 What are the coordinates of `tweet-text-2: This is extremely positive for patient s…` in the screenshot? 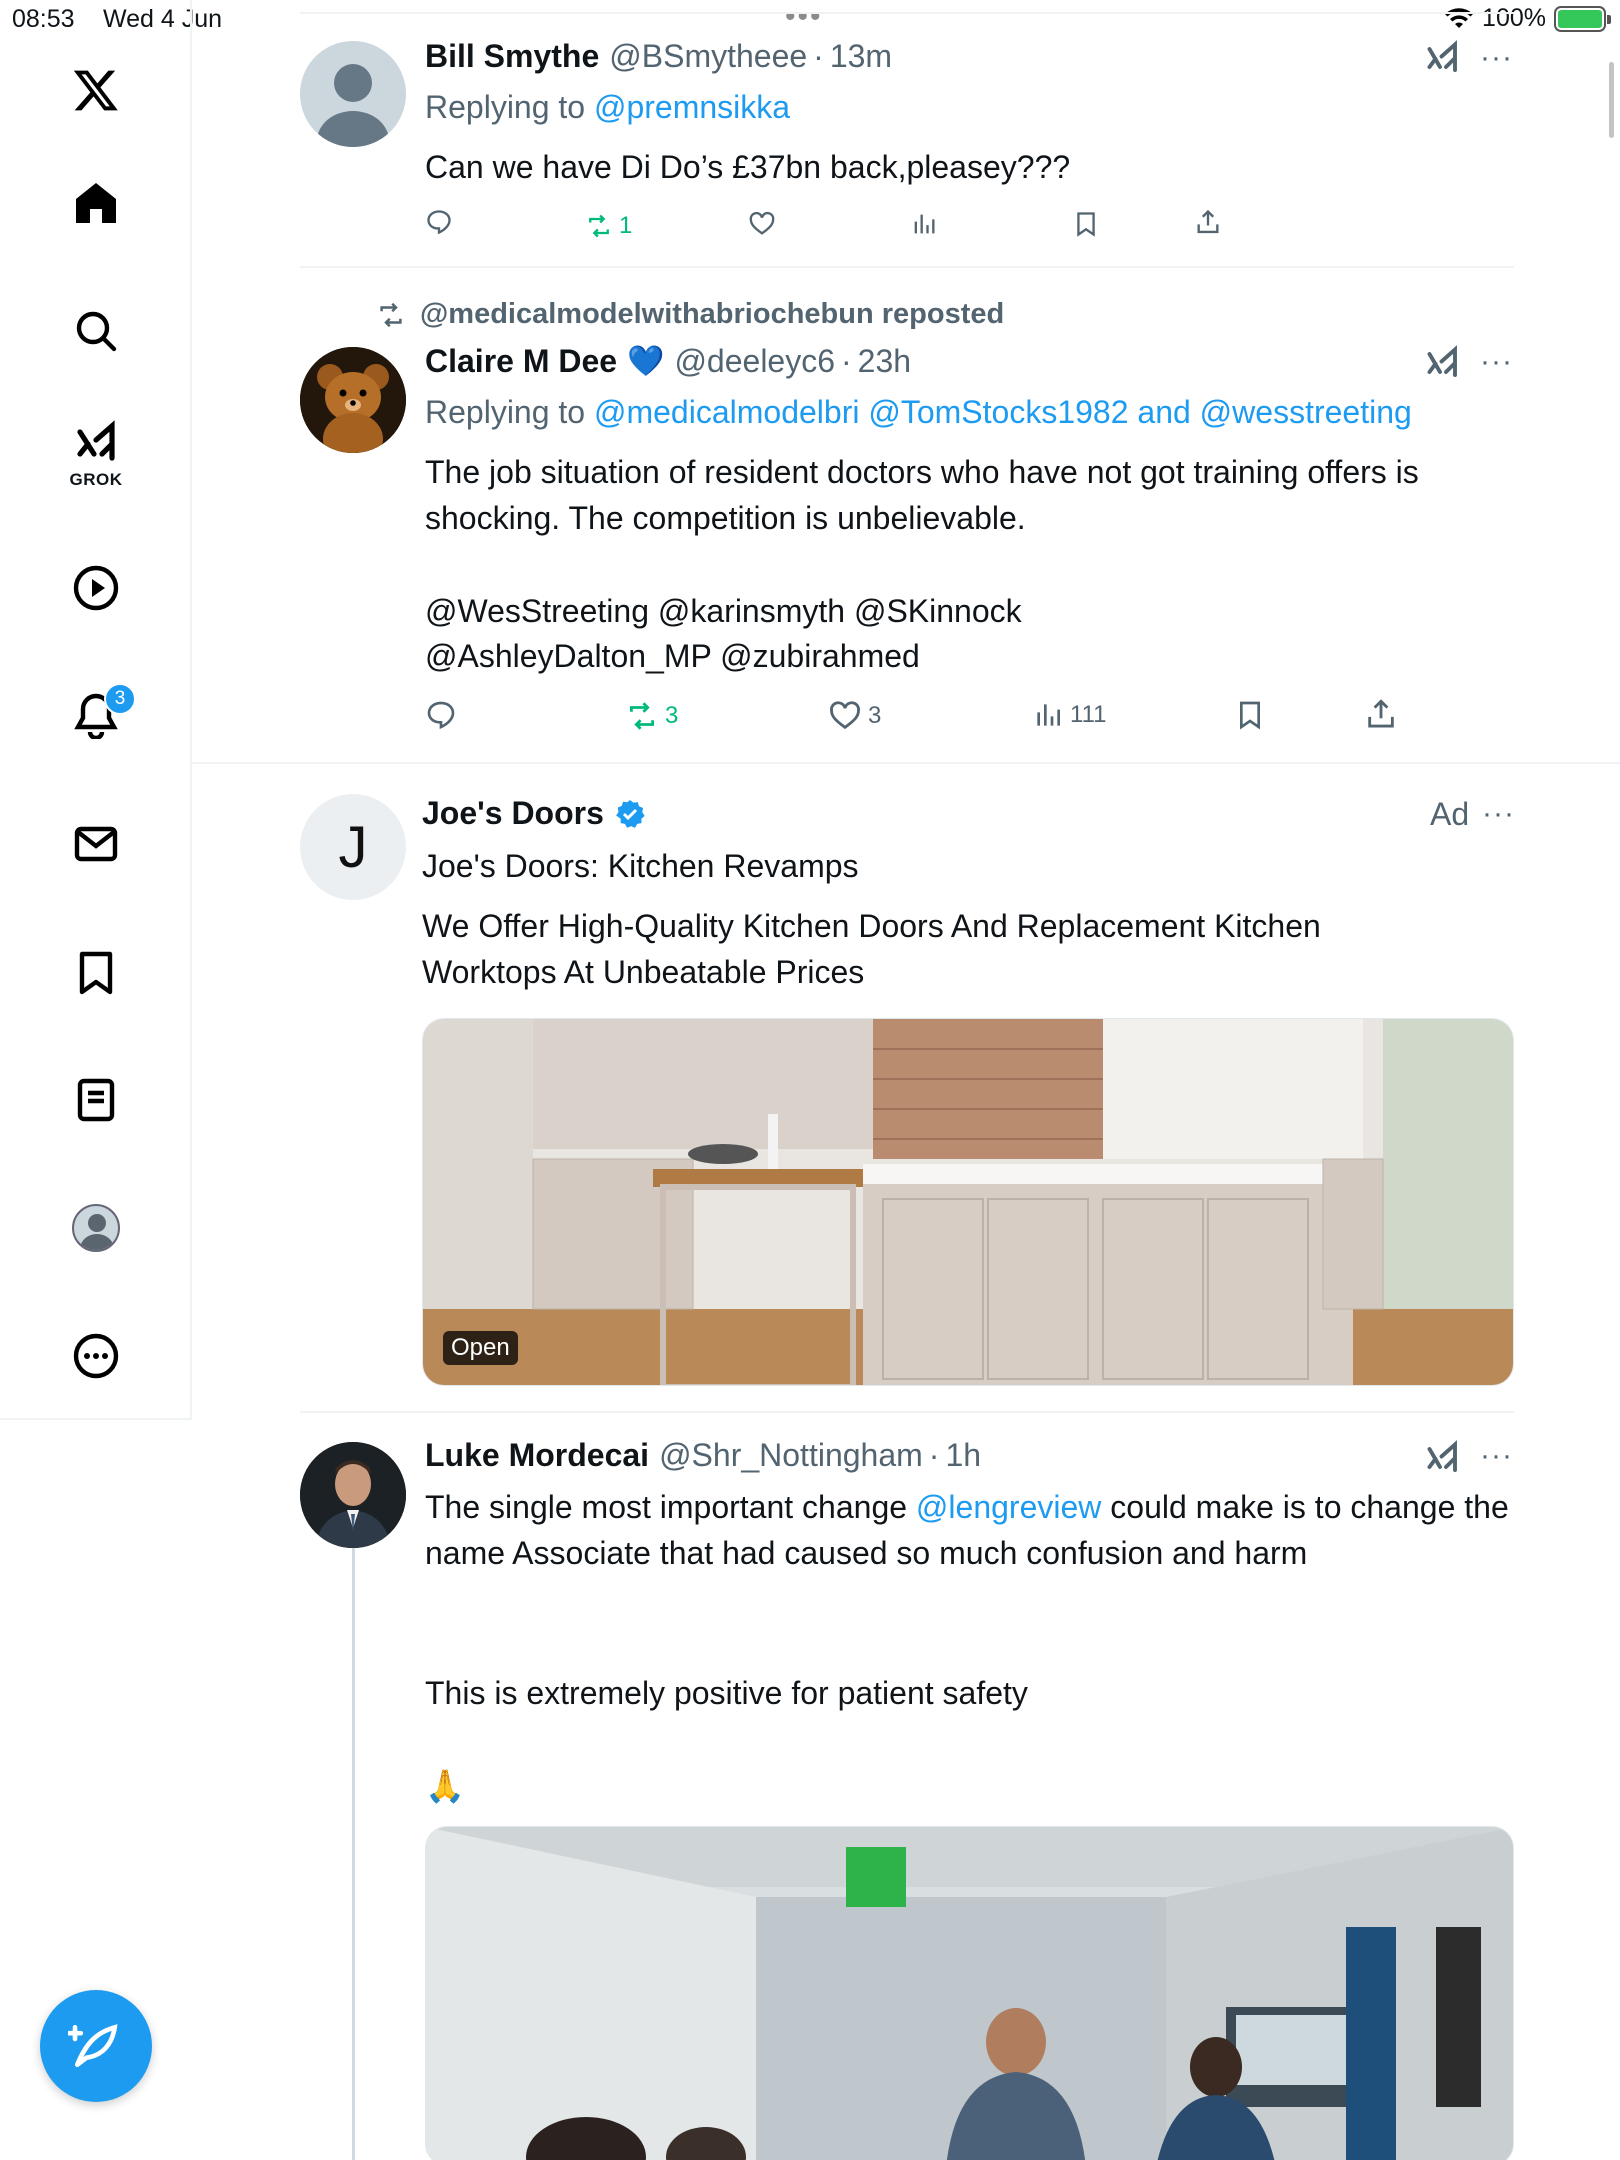 It's located at (726, 1693).